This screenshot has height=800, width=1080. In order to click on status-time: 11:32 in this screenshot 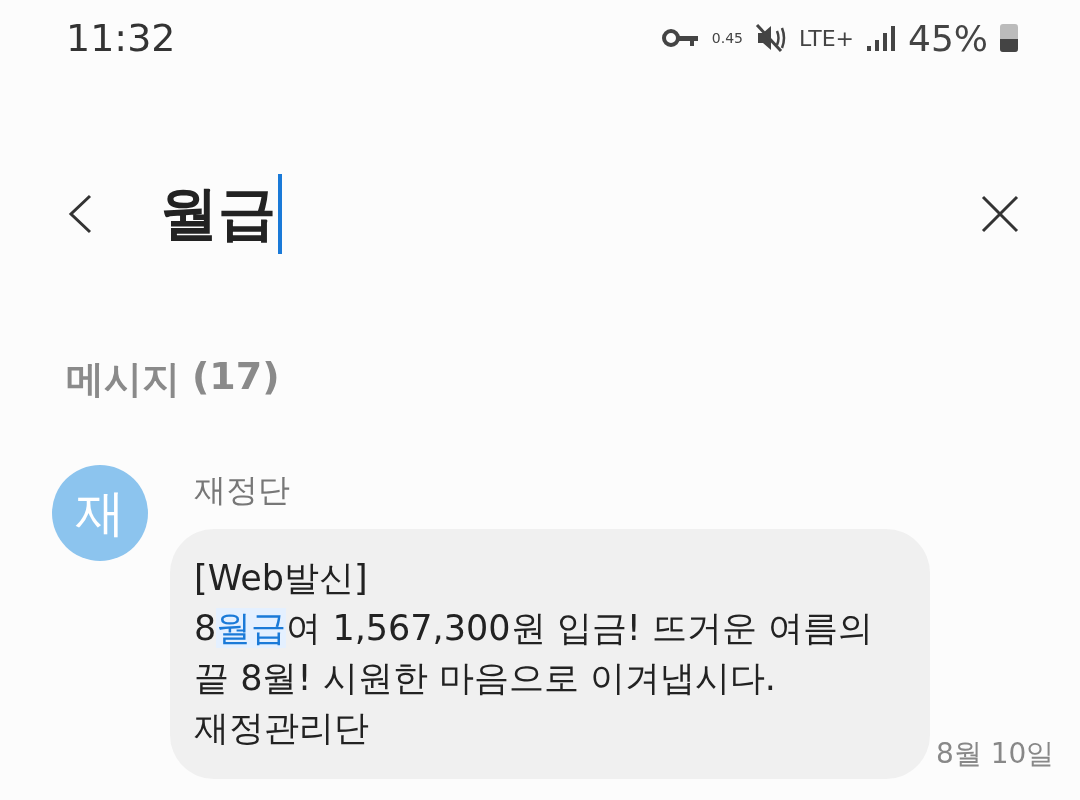, I will do `click(121, 38)`.